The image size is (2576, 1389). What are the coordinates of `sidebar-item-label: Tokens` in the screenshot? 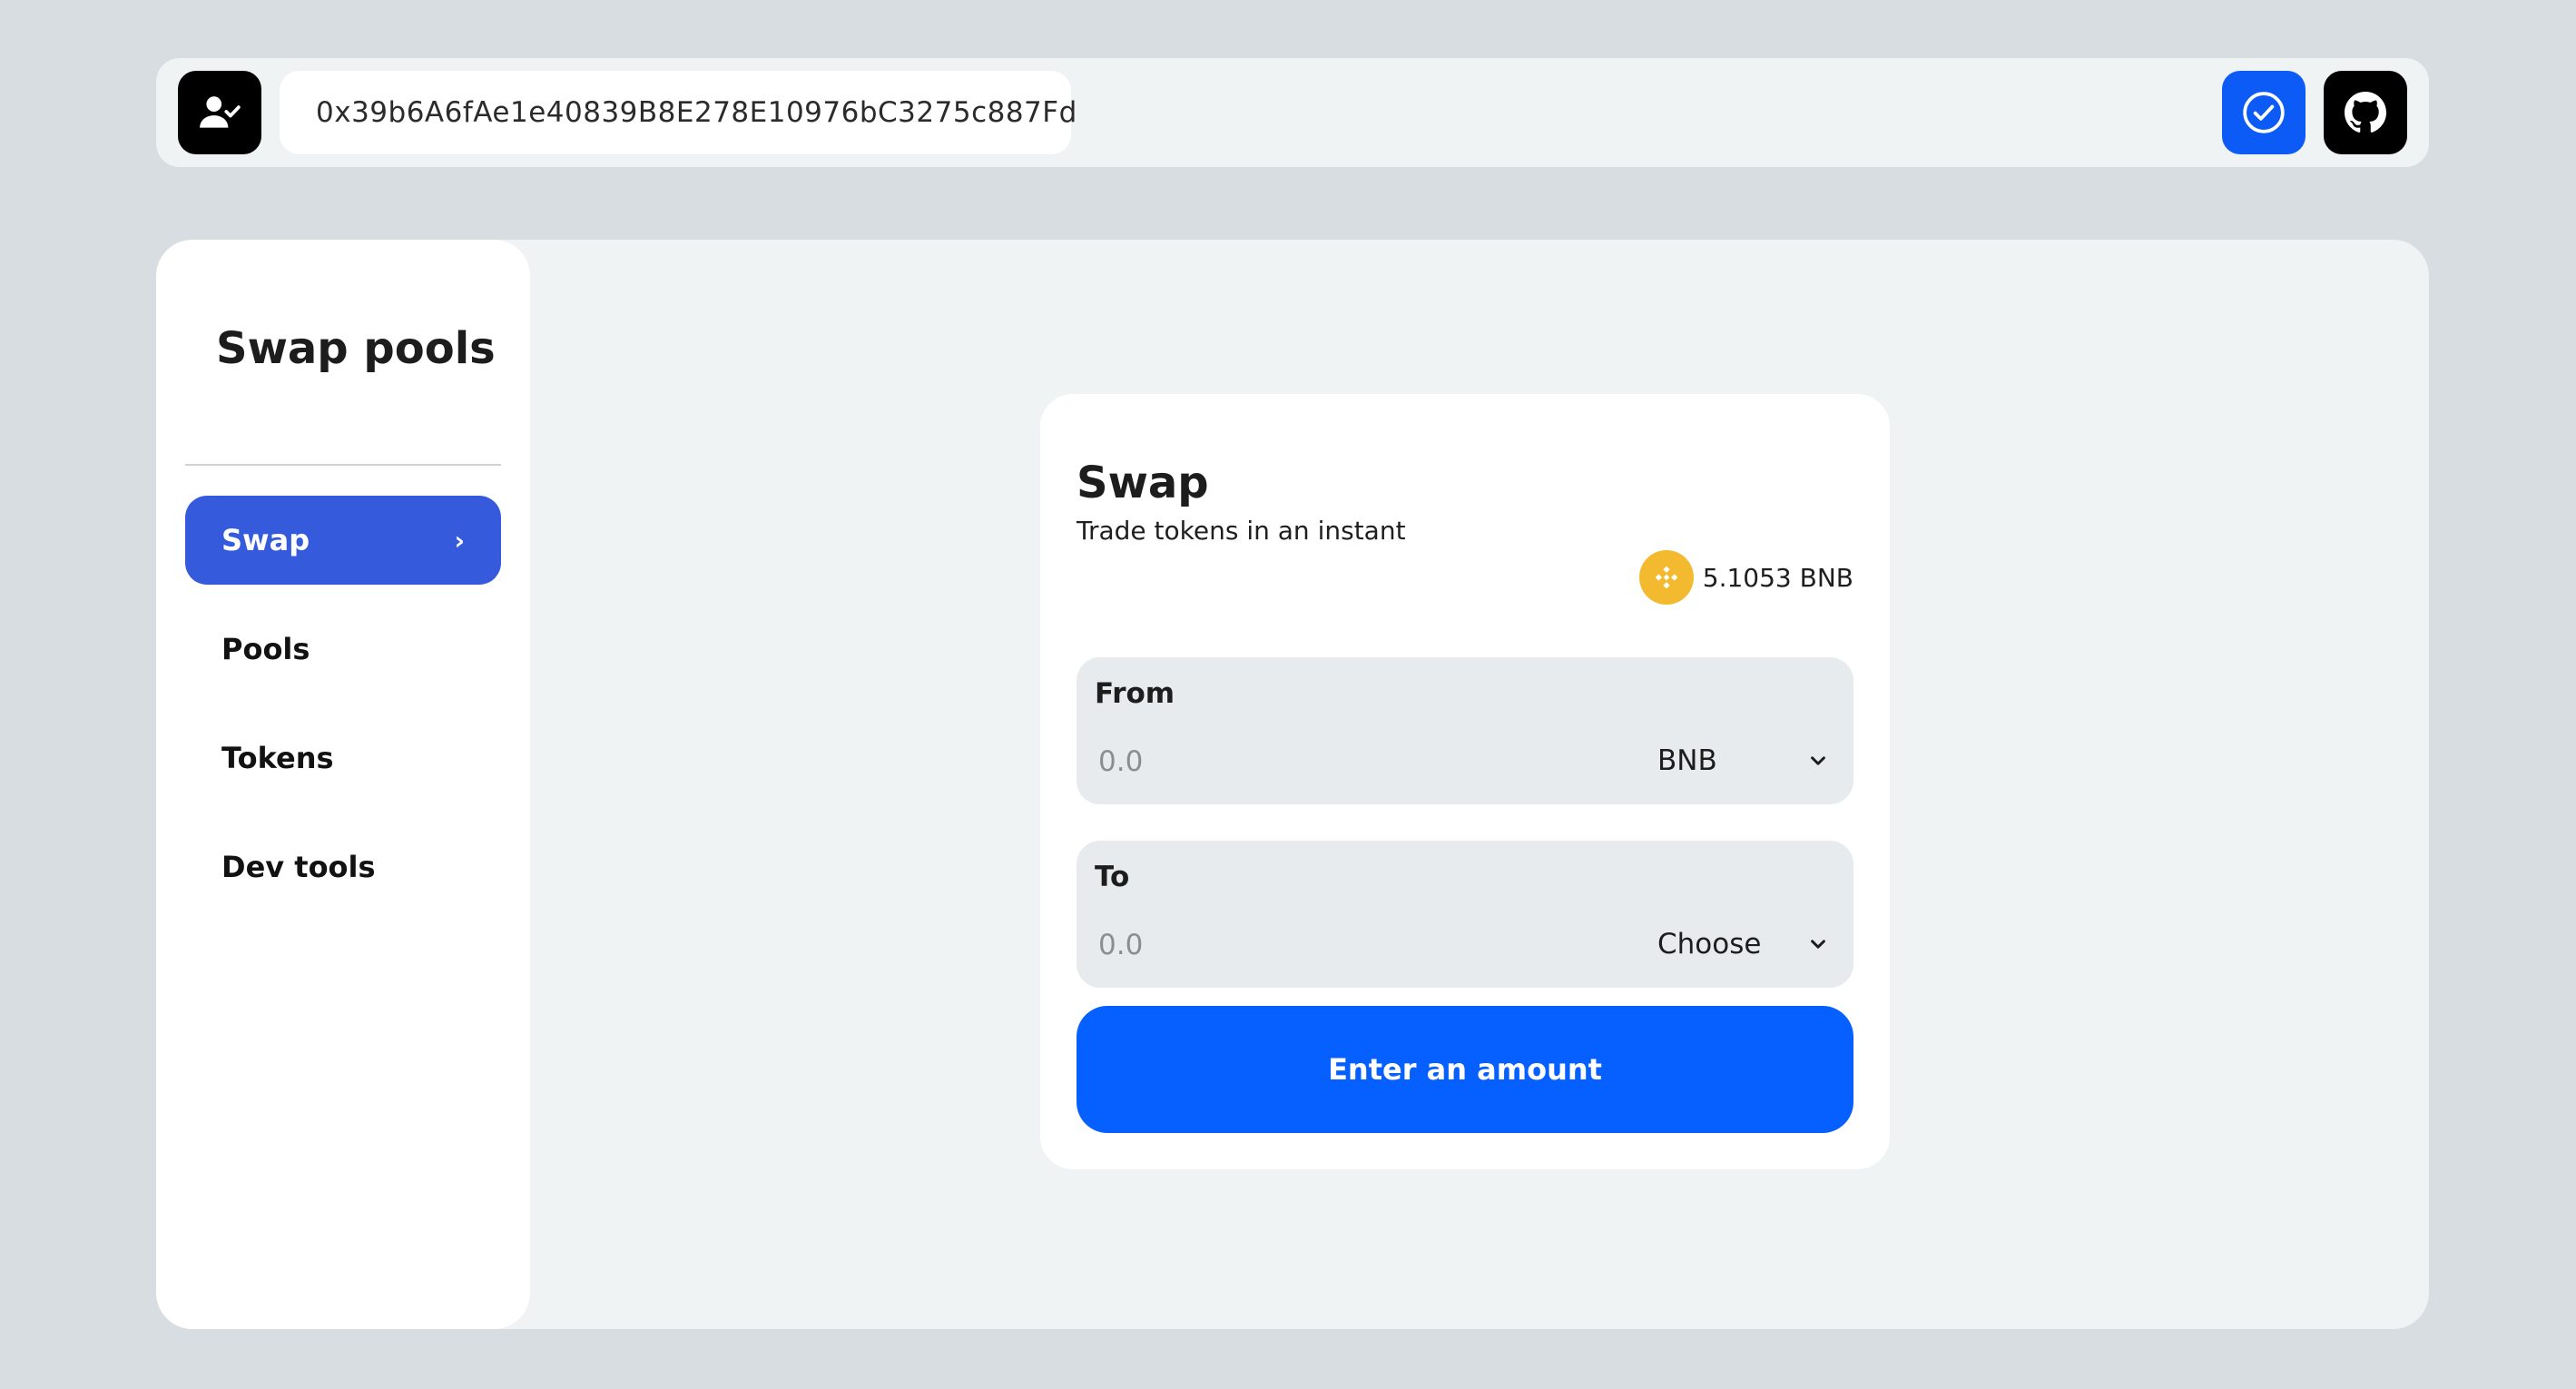 It's located at (277, 758).